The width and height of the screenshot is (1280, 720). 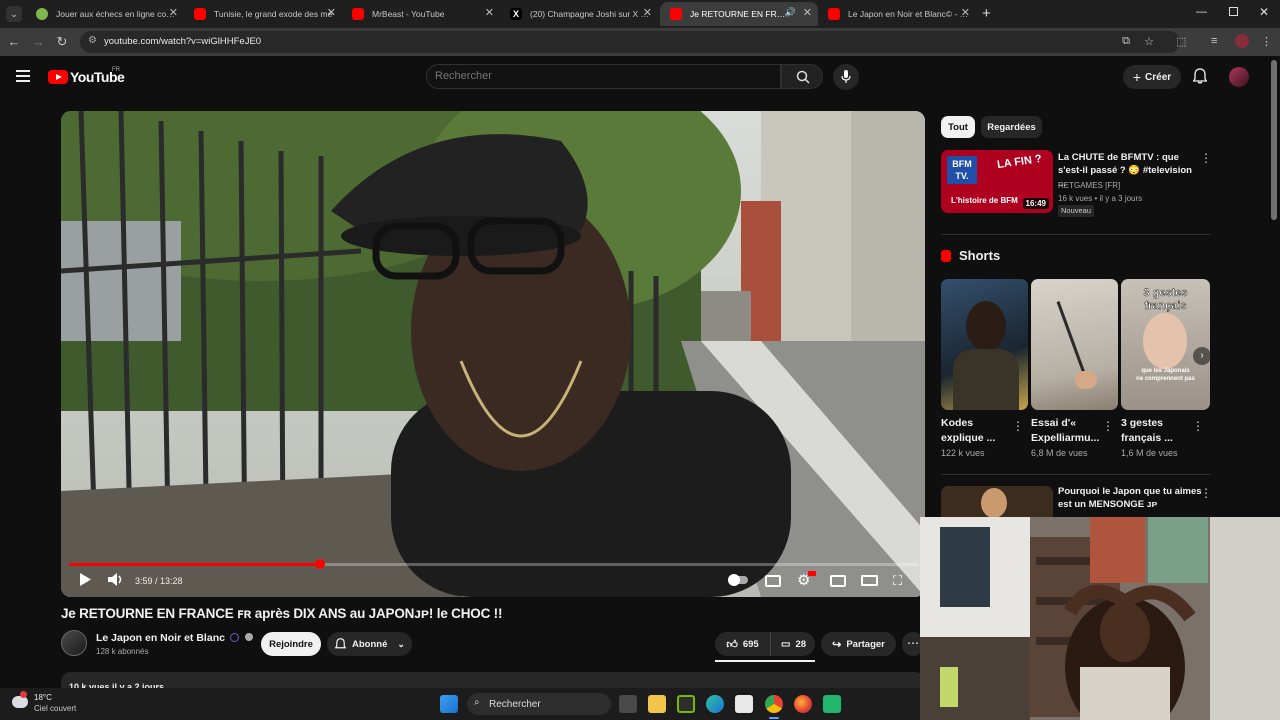 I want to click on bookmark-star-icon: ☆, so click(x=1149, y=41).